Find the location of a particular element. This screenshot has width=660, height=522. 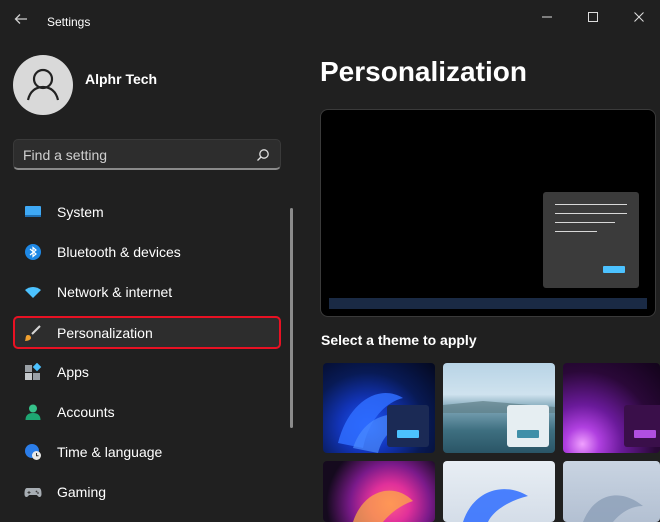

theme-windows-light is located at coordinates (499, 491).